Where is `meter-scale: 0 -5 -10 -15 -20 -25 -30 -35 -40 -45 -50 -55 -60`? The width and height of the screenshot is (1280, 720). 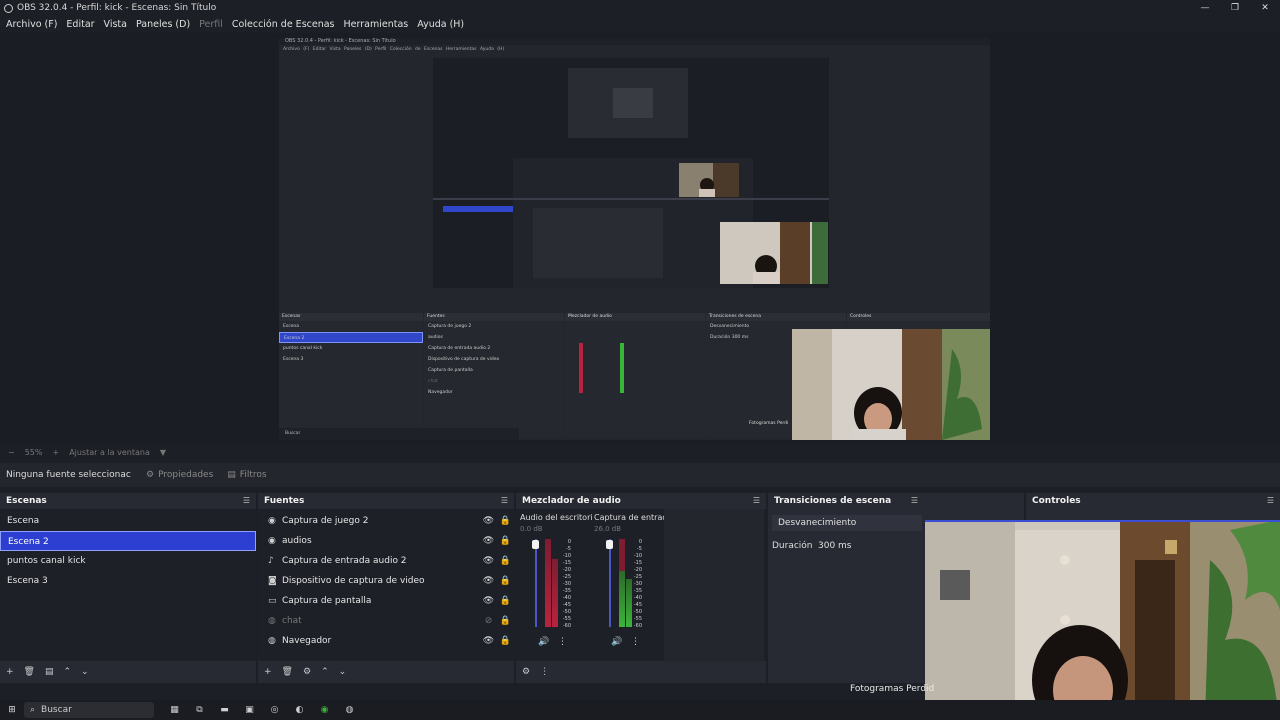
meter-scale: 0 -5 -10 -15 -20 -25 -30 -35 -40 -45 -50 -55 -60 is located at coordinates (564, 584).